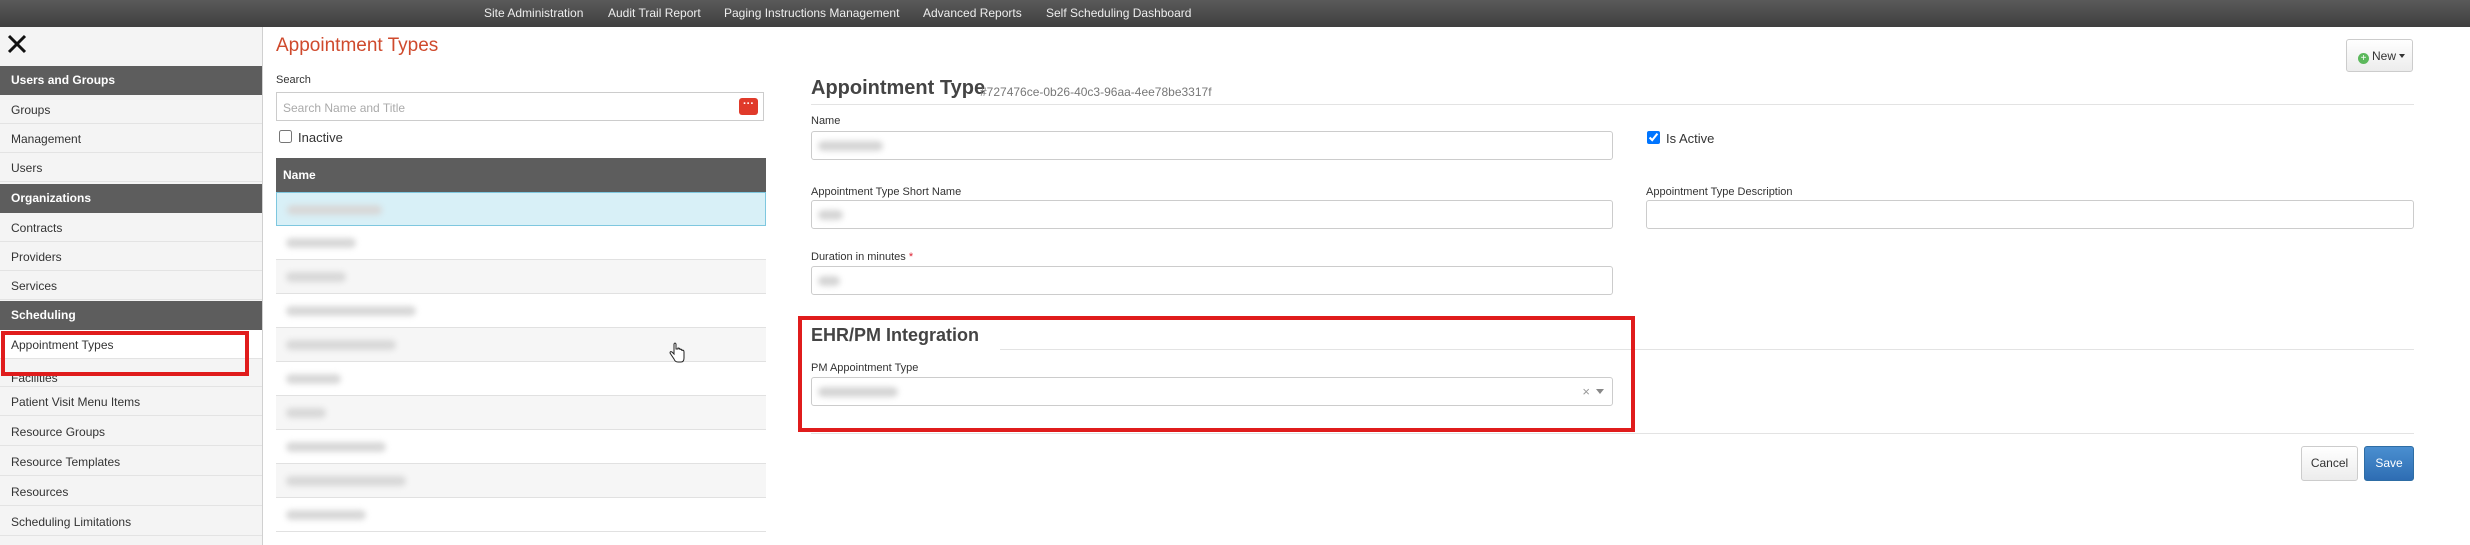 The width and height of the screenshot is (2470, 545). Describe the element at coordinates (533, 13) in the screenshot. I see `nav-site-administration: Site Administration` at that location.